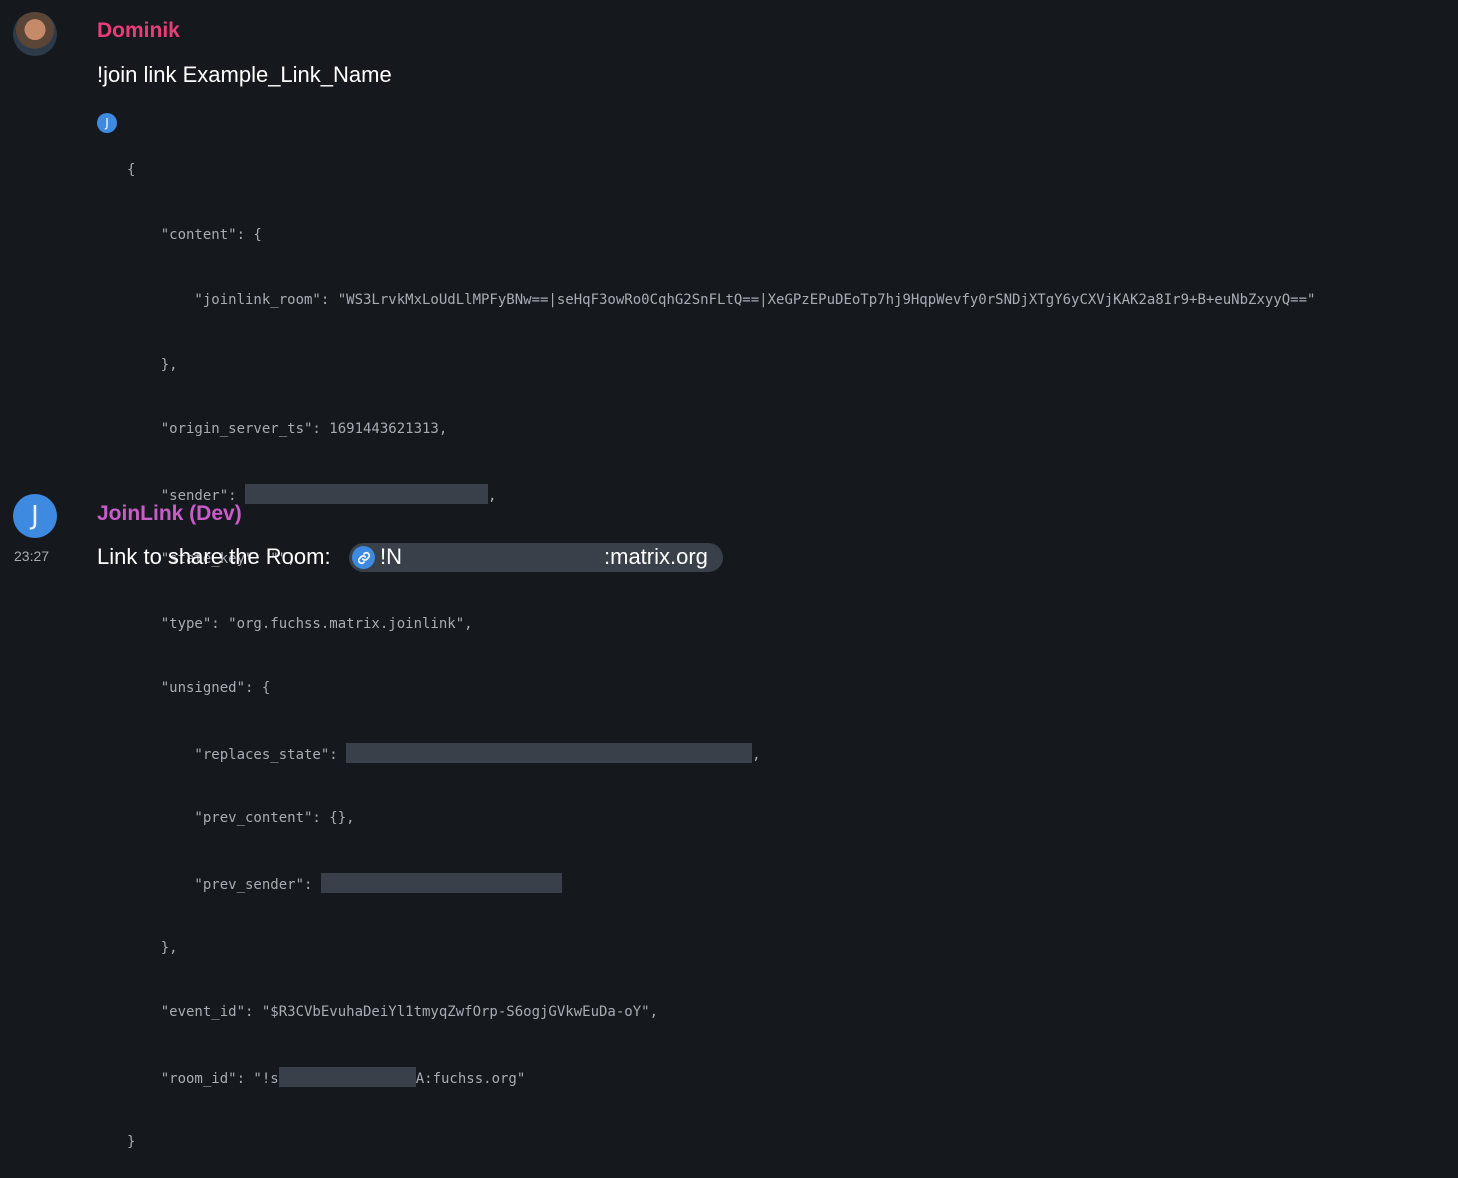 Image resolution: width=1458 pixels, height=1178 pixels. Describe the element at coordinates (194, 234) in the screenshot. I see `json-line: "content": {` at that location.